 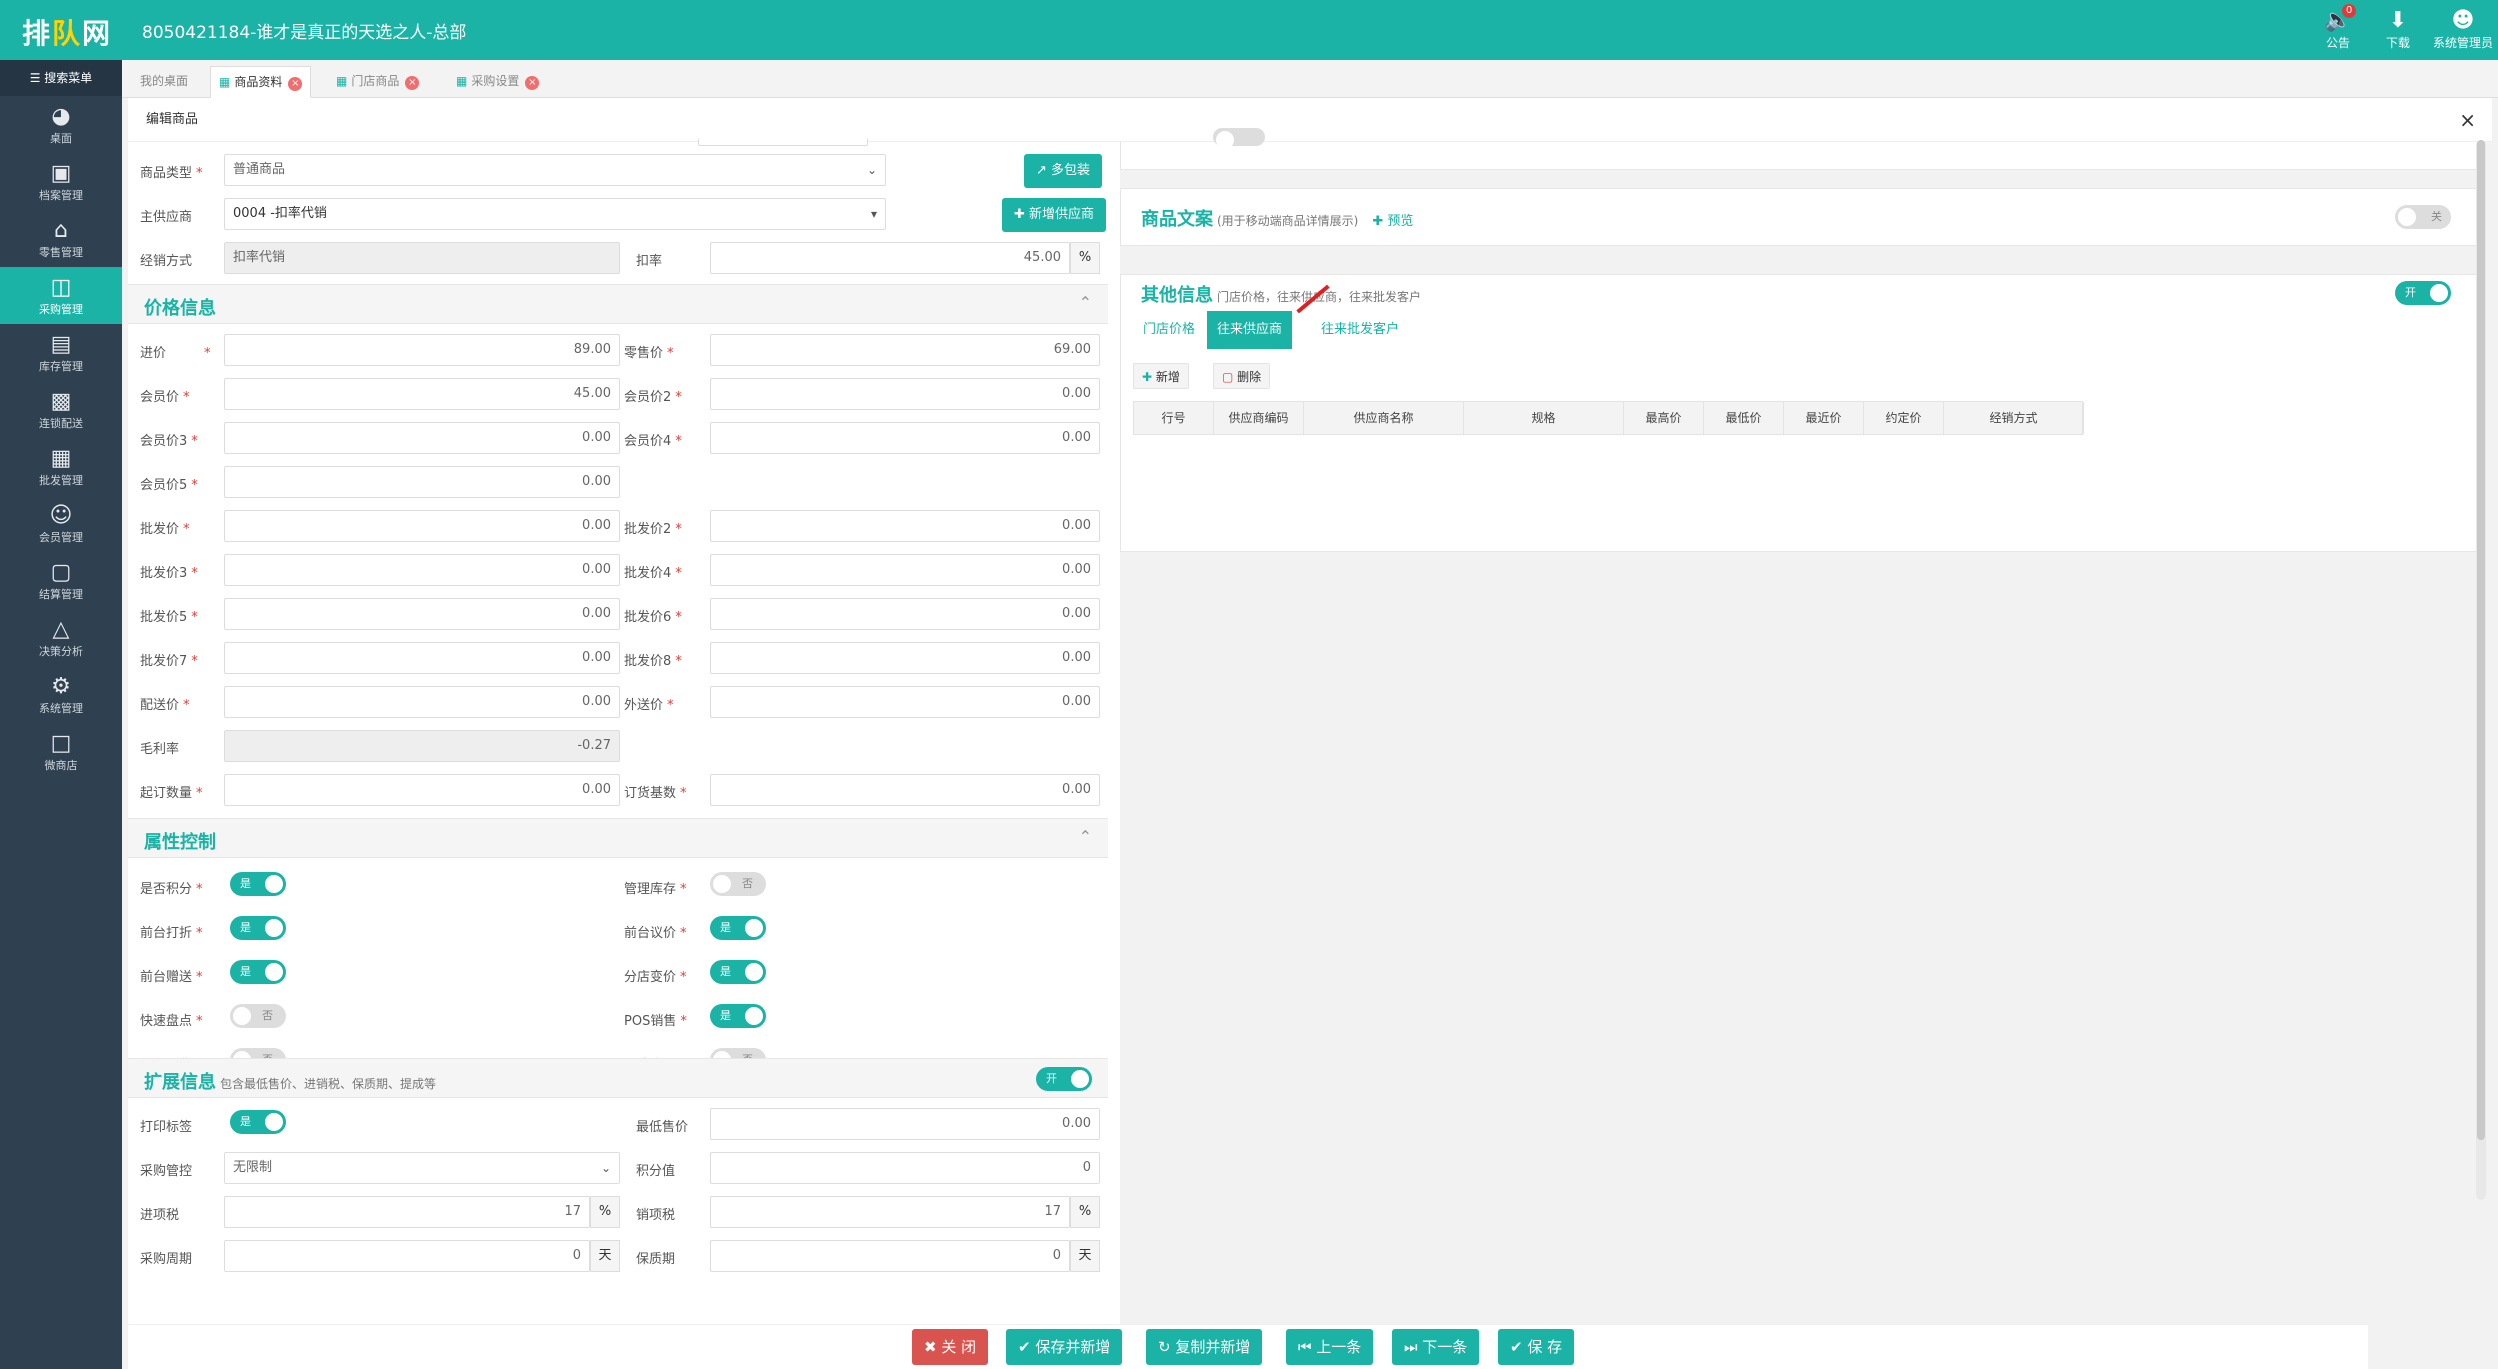 What do you see at coordinates (1904, 418) in the screenshot?
I see `table-column-header: 约定价` at bounding box center [1904, 418].